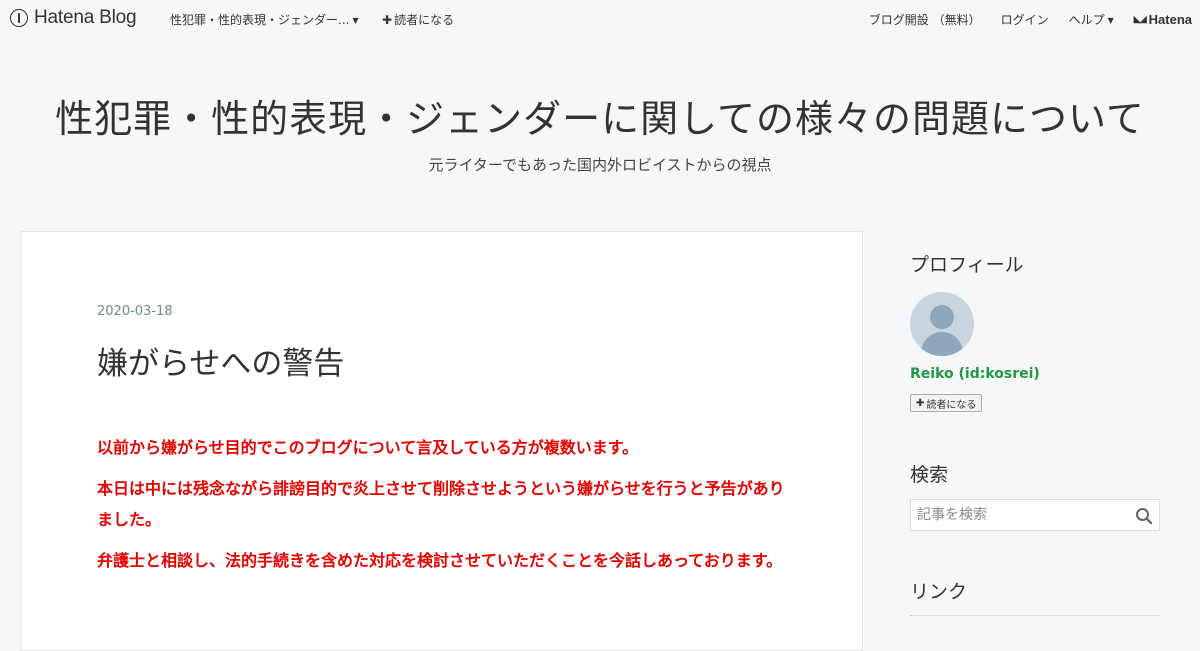 The height and width of the screenshot is (651, 1200). I want to click on profile-id-link: Reiko (id:kosrei), so click(975, 374).